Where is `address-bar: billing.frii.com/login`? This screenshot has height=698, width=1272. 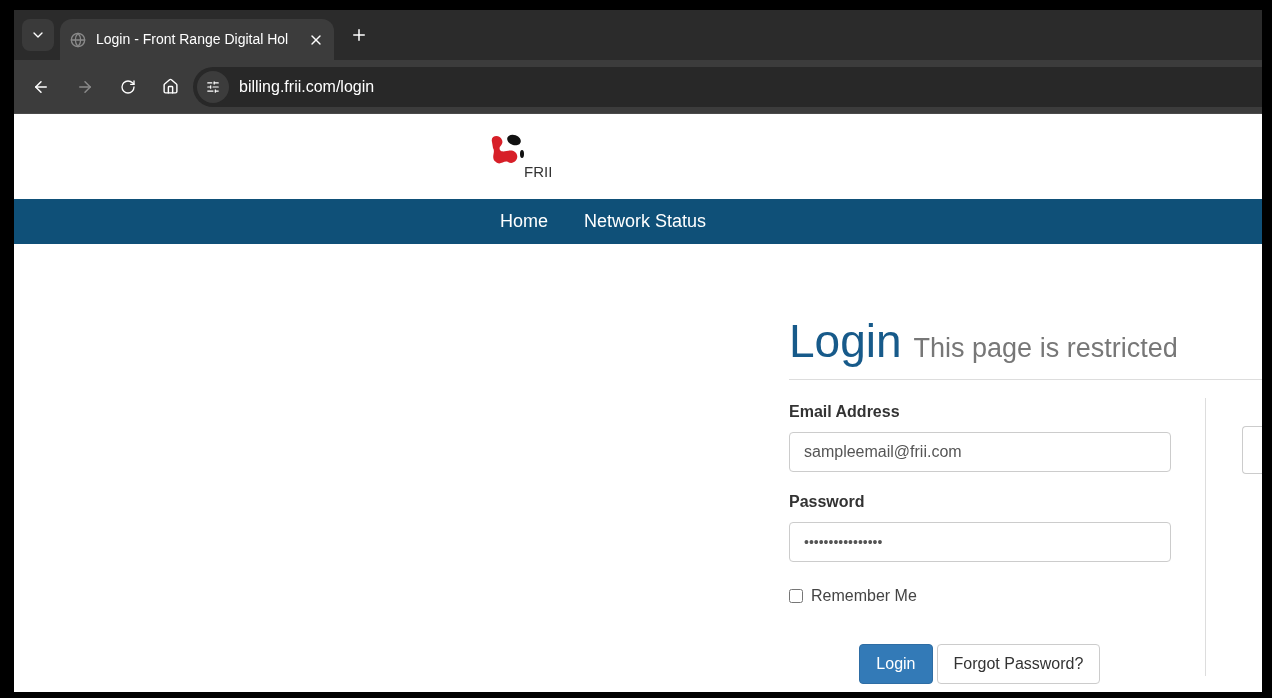
address-bar: billing.frii.com/login is located at coordinates (727, 86).